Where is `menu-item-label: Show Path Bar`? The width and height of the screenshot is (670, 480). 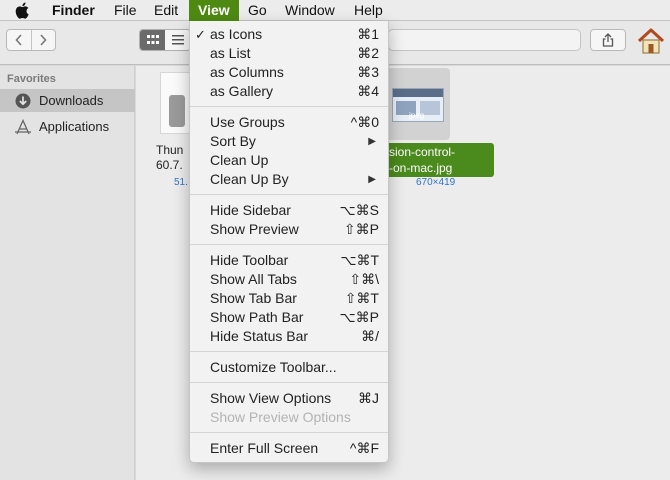
menu-item-label: Show Path Bar is located at coordinates (257, 317).